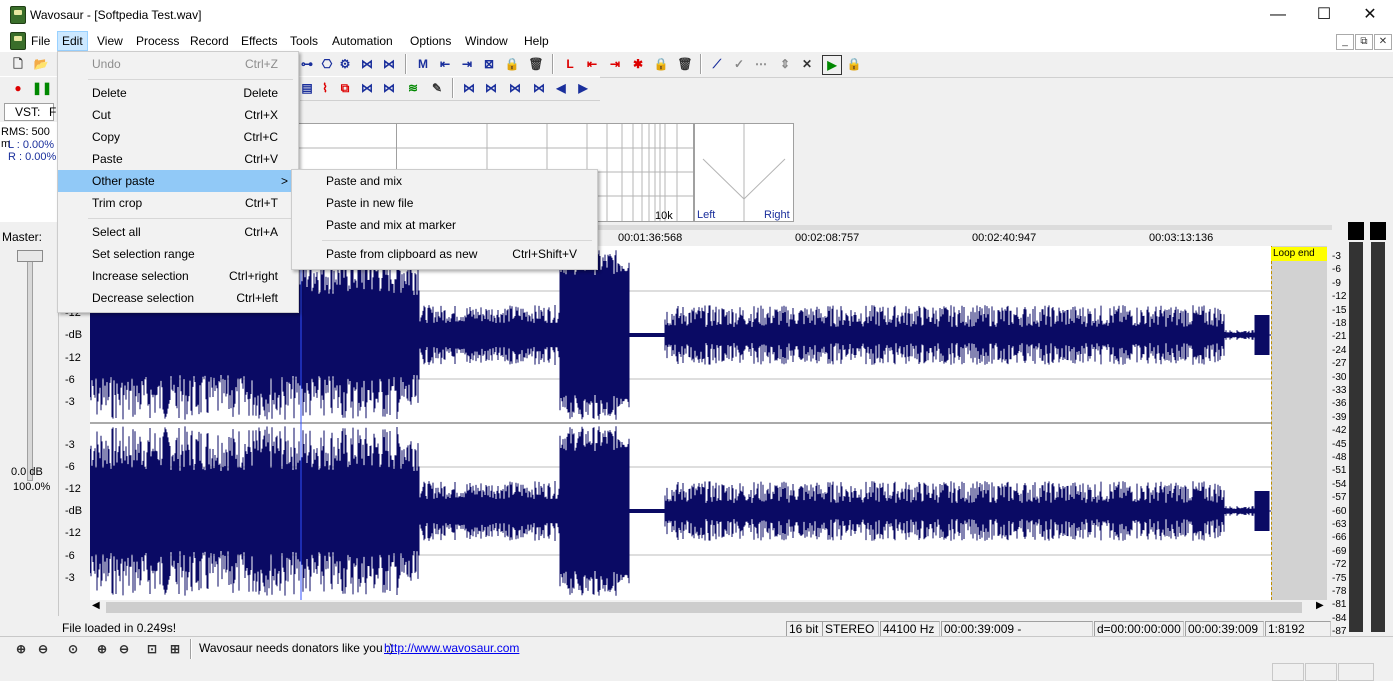 The width and height of the screenshot is (1393, 681). Describe the element at coordinates (178, 203) in the screenshot. I see `menu-item-trim-crop: Trim crop Ctrl+T` at that location.